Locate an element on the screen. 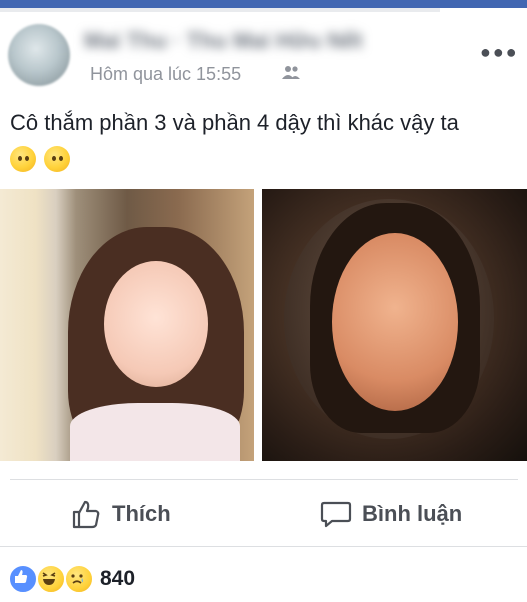  actions-divider-top is located at coordinates (264, 479).